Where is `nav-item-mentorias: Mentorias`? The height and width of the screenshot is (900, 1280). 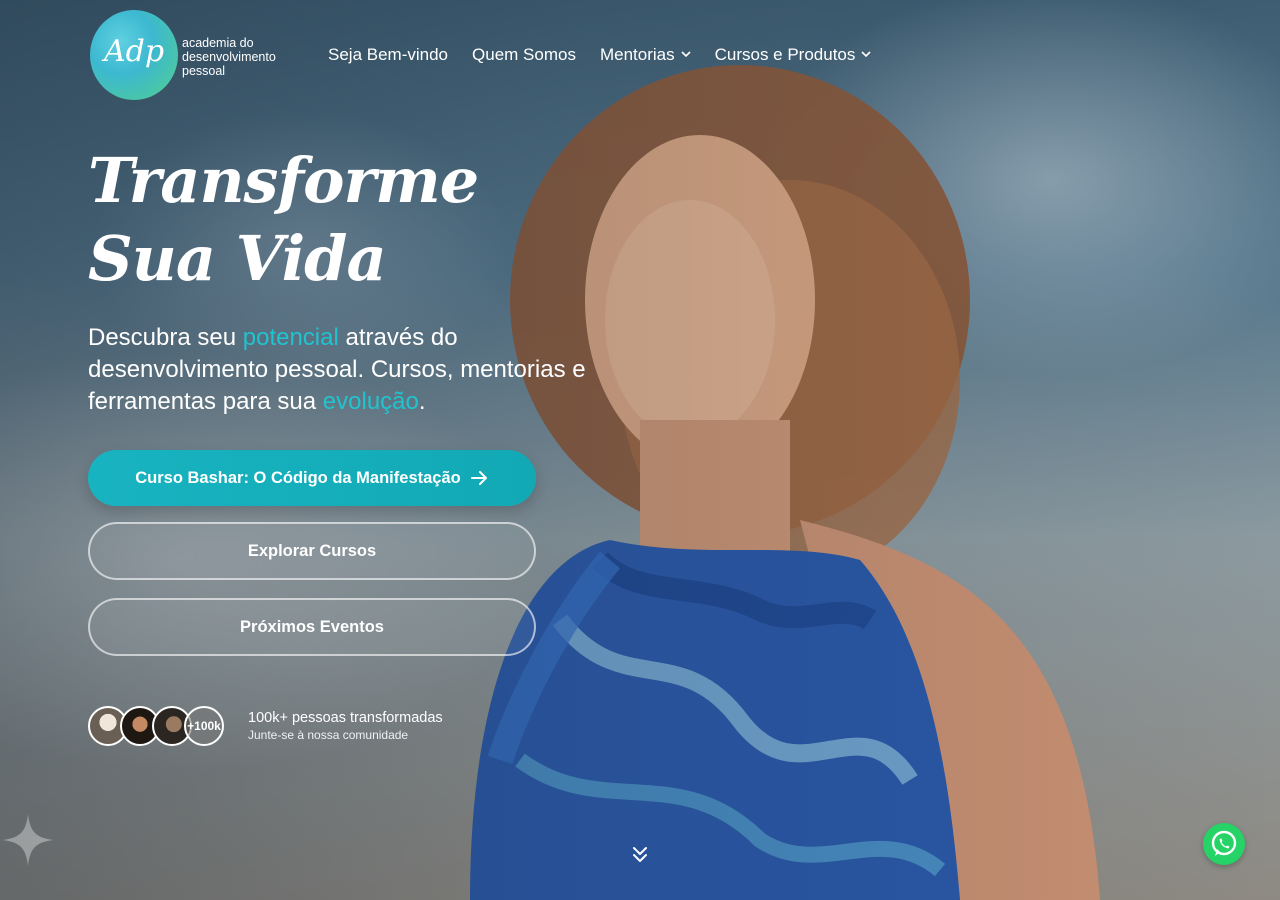
nav-item-mentorias: Mentorias is located at coordinates (645, 55).